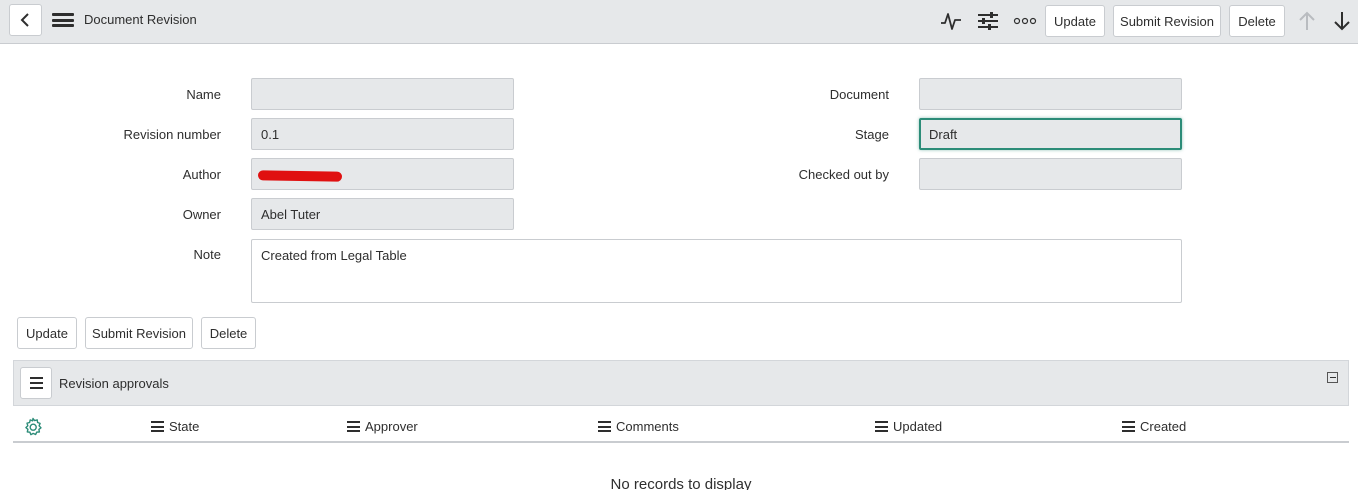  What do you see at coordinates (172, 134) in the screenshot?
I see `revision-number-label: Revision number` at bounding box center [172, 134].